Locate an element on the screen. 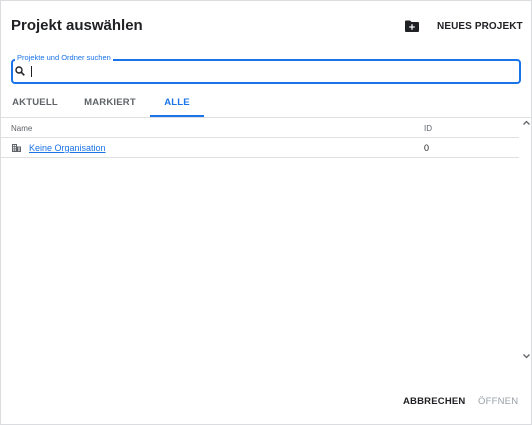  table-header: Name ID is located at coordinates (260, 129).